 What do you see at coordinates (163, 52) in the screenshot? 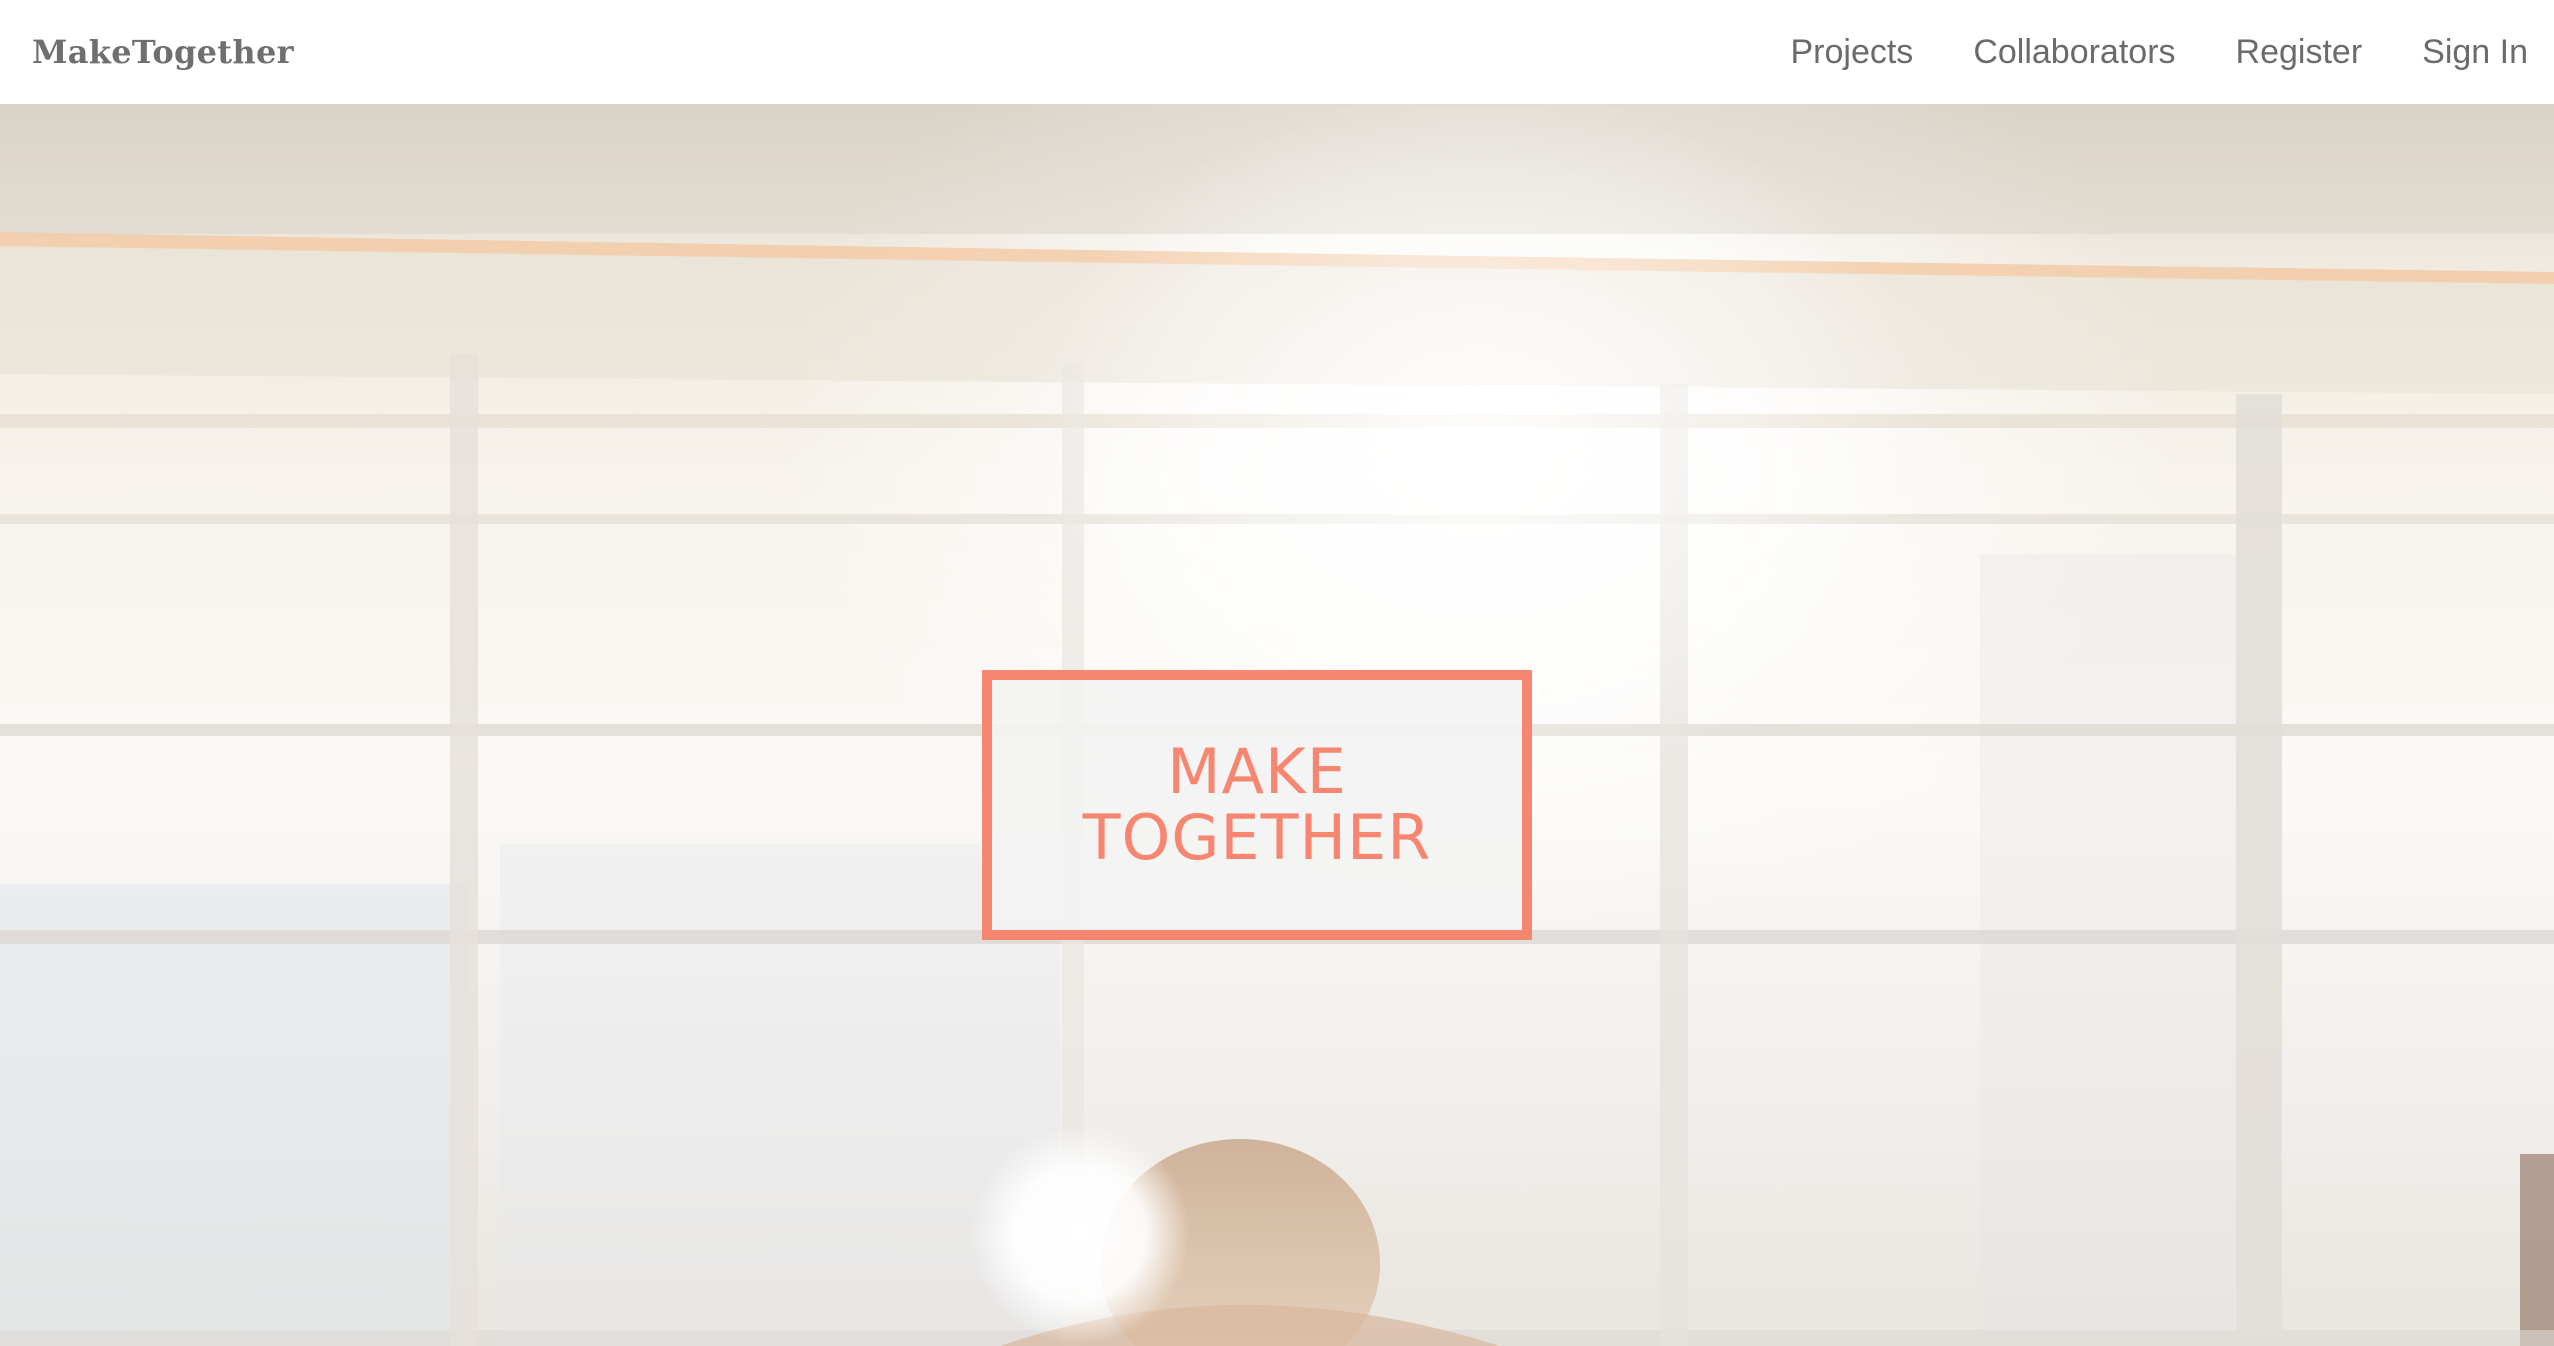
I see `brand-logo: MakeTogether` at bounding box center [163, 52].